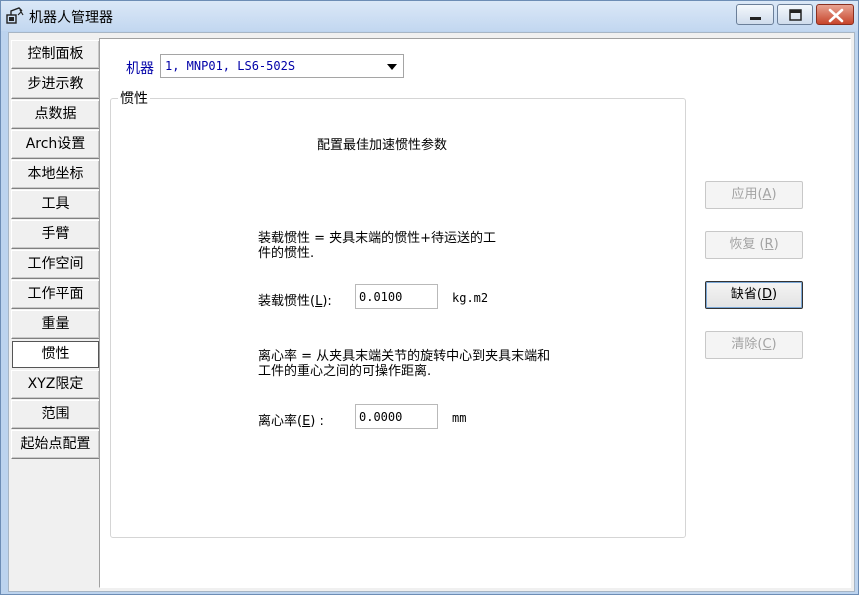 The image size is (859, 595). What do you see at coordinates (755, 14) in the screenshot?
I see `minimize-button` at bounding box center [755, 14].